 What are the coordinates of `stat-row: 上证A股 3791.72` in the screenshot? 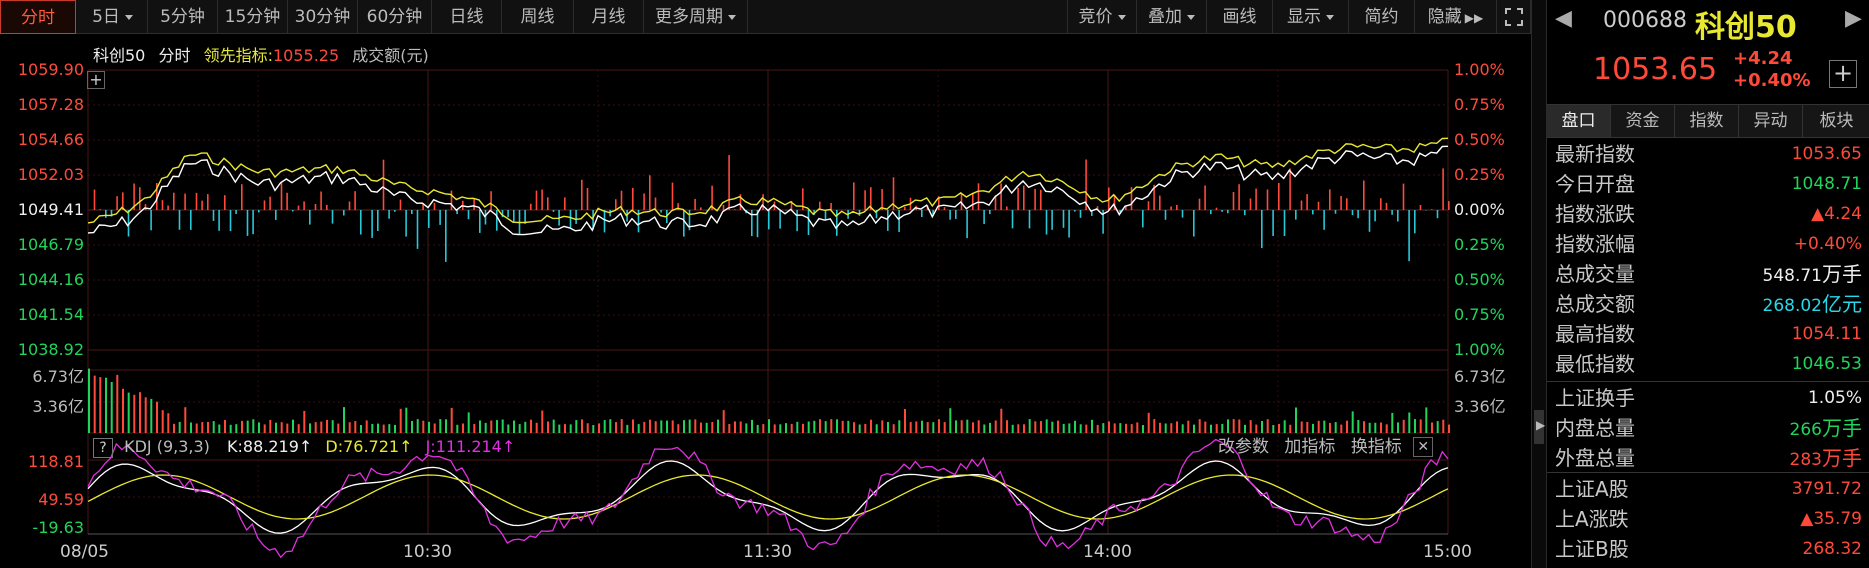 It's located at (1708, 489).